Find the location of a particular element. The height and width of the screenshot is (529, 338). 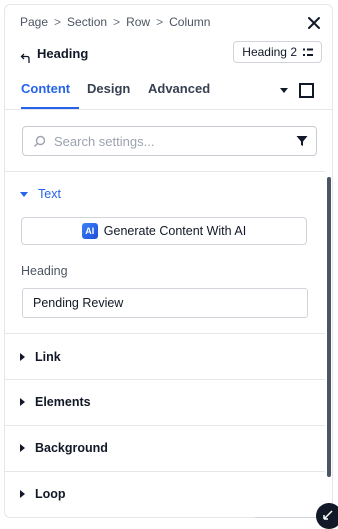

section-link-label: Link is located at coordinates (48, 357).